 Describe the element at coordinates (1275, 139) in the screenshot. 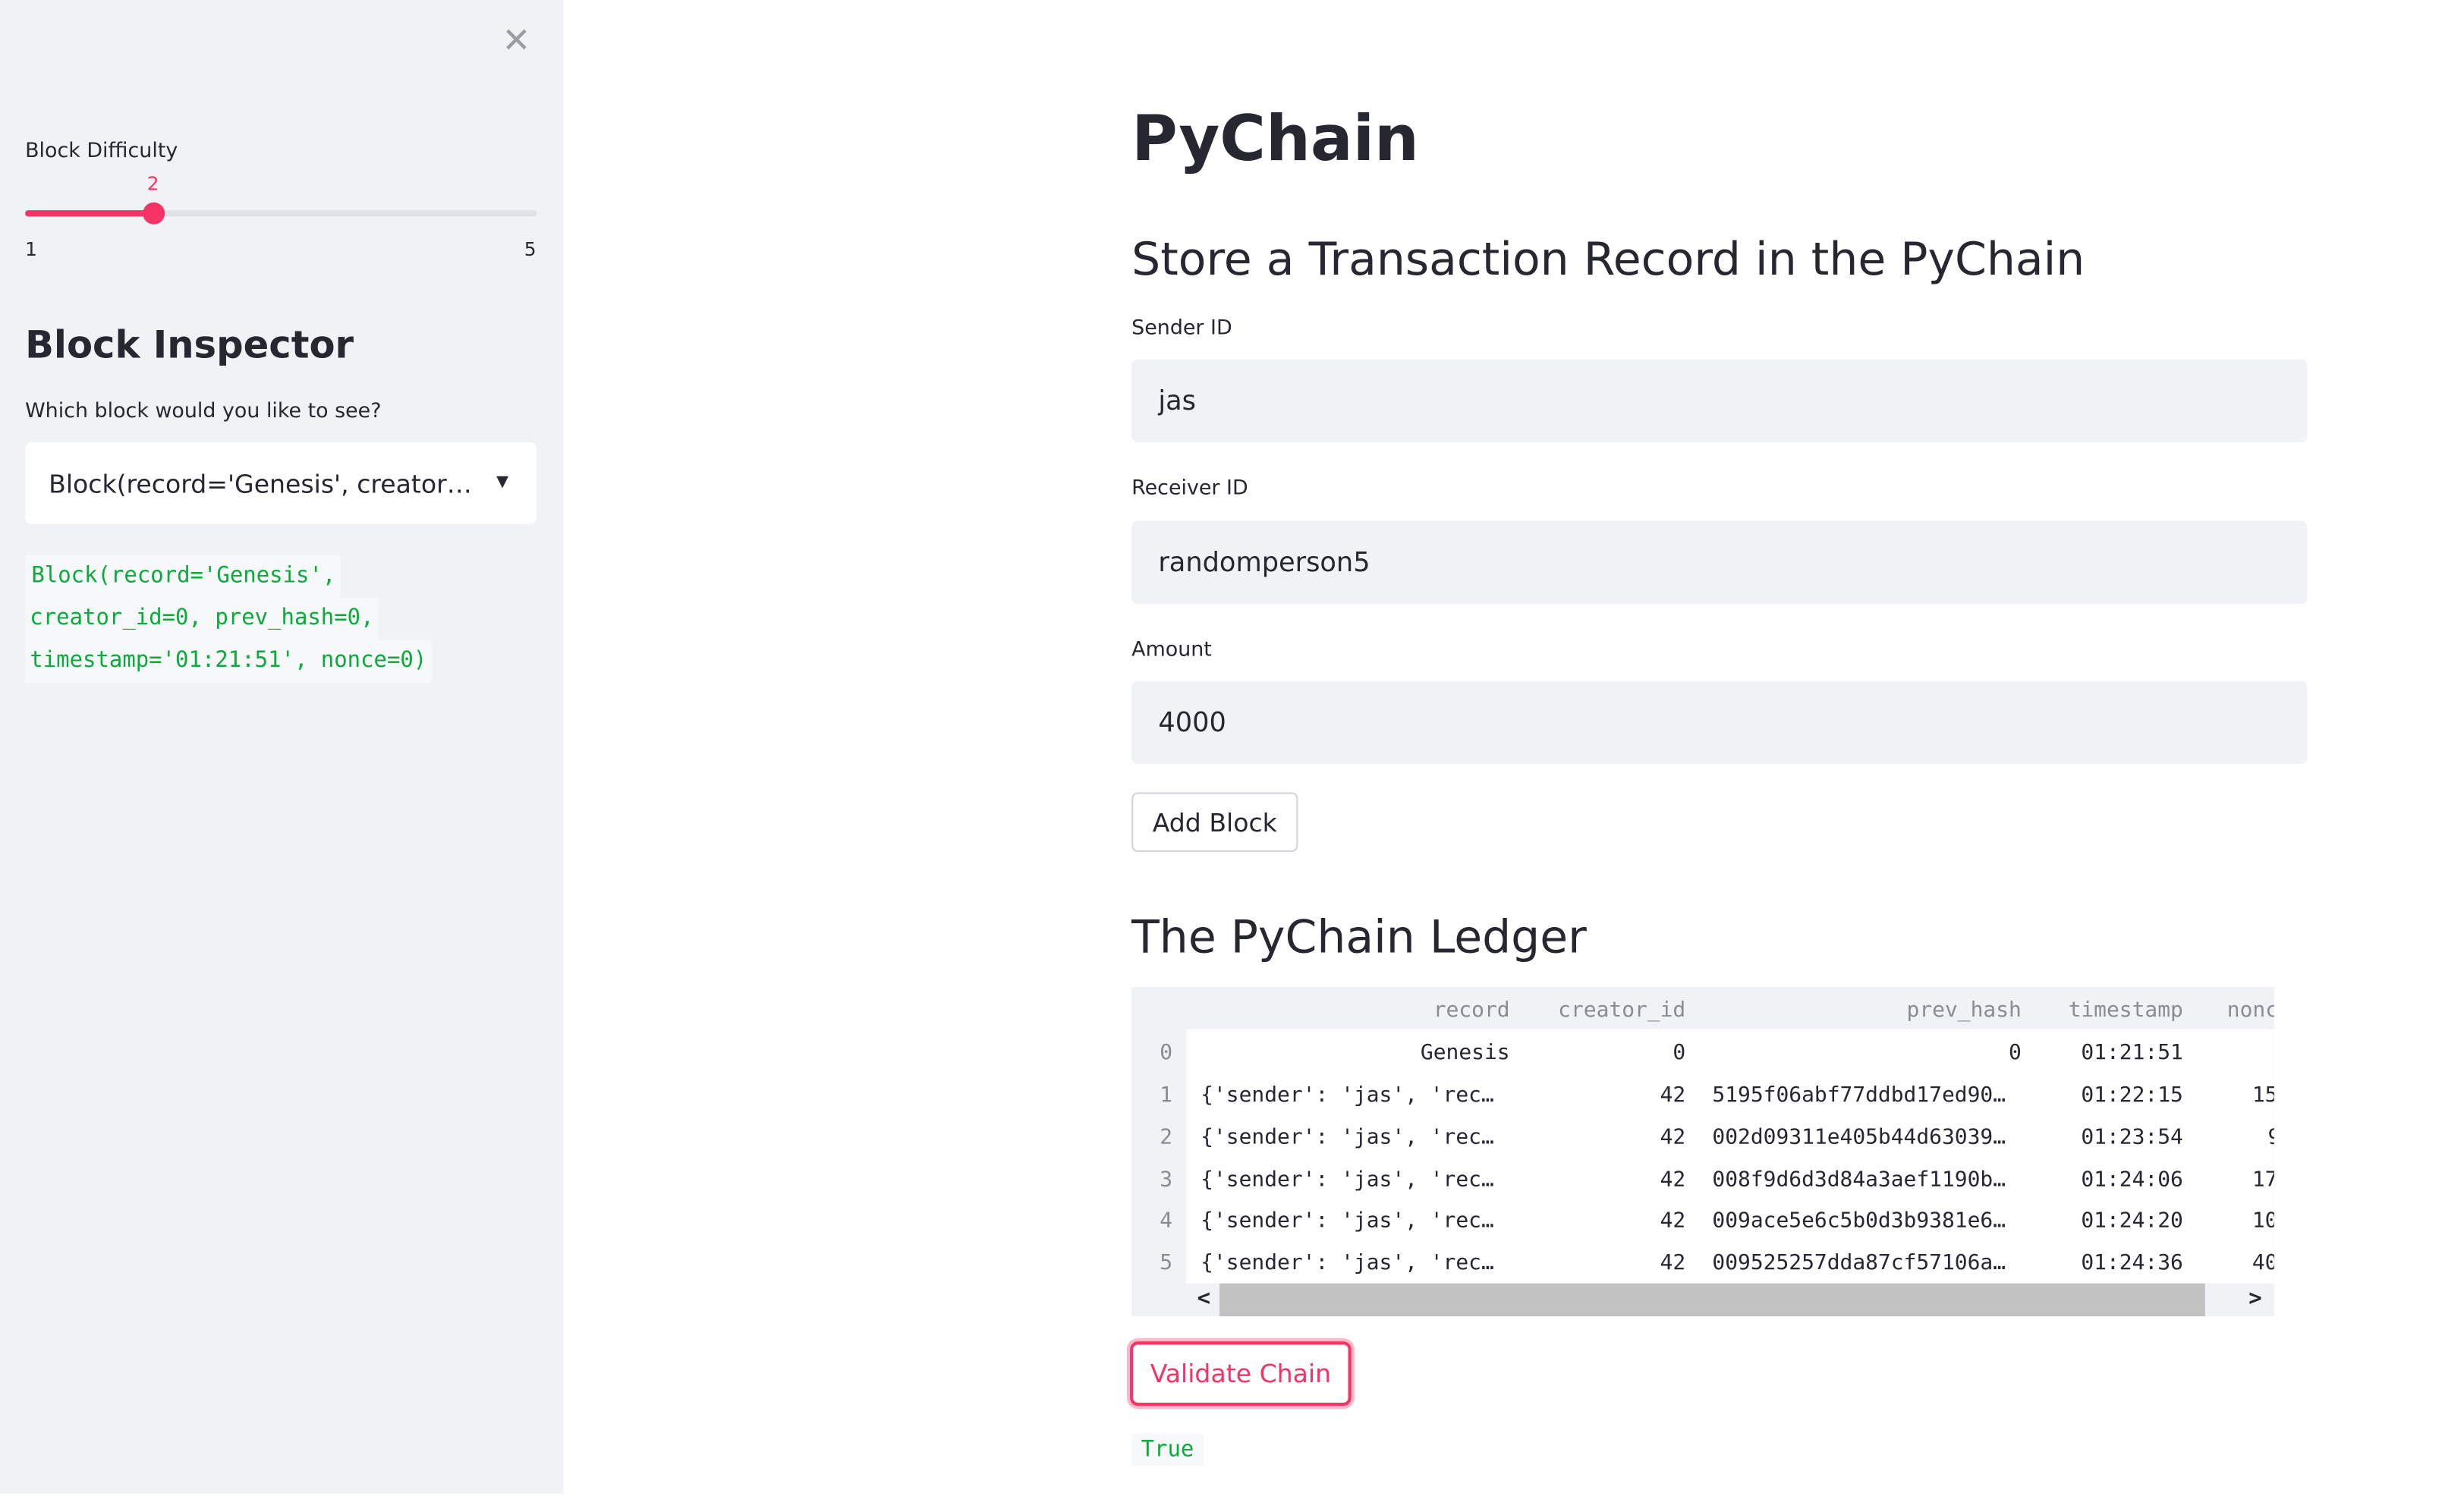

I see `page-title: PyChain` at that location.